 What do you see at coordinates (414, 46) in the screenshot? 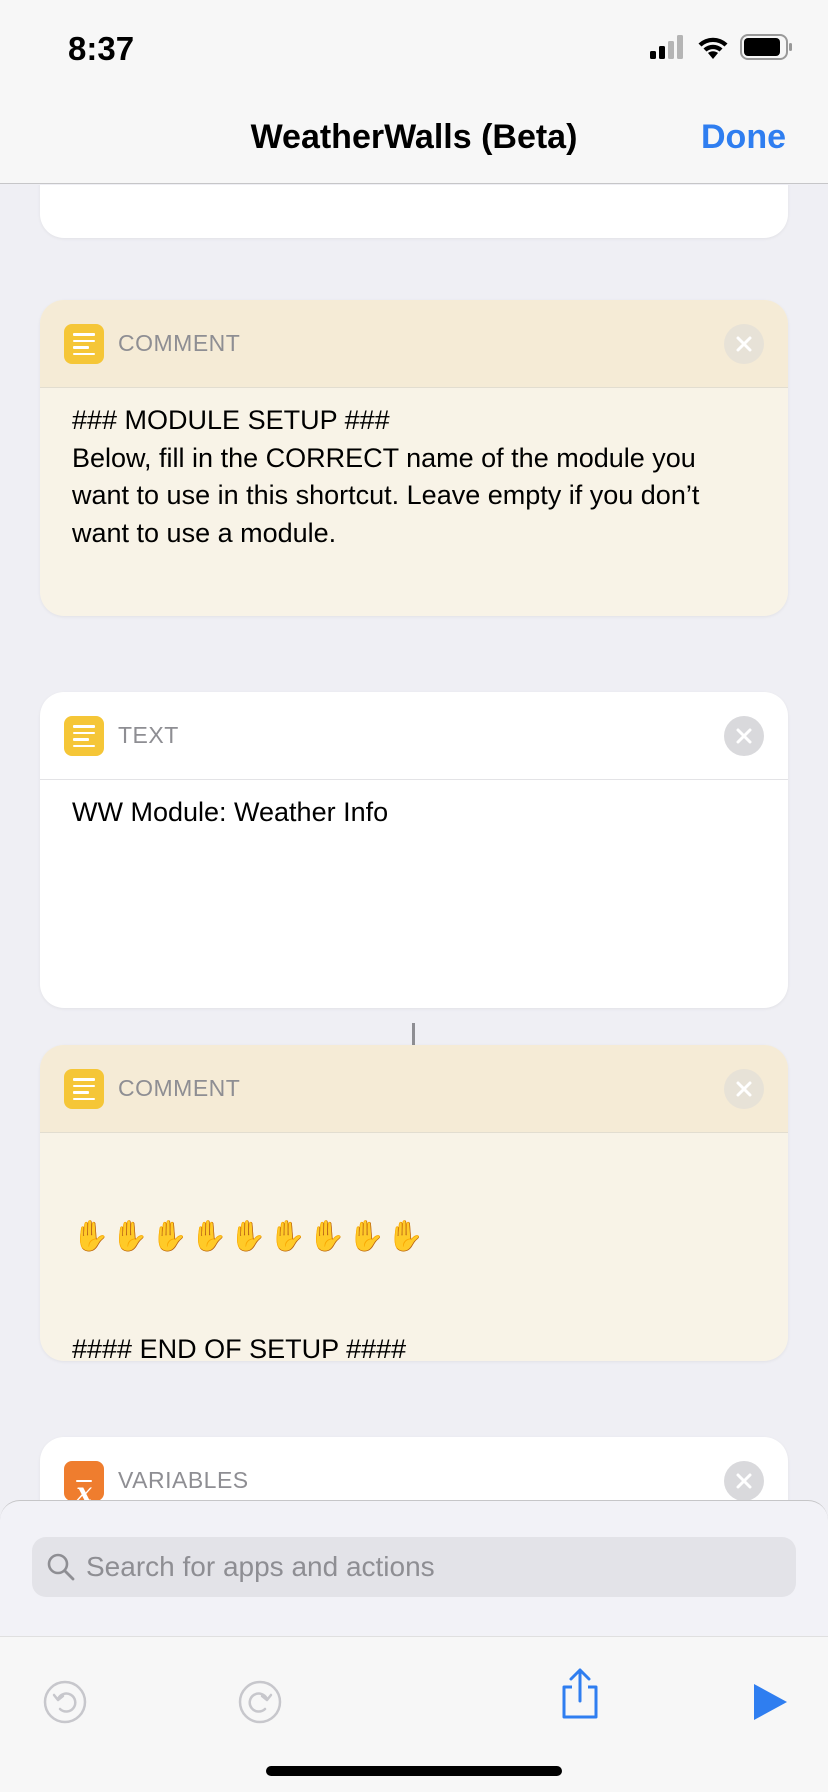
I see `status-bar: 8:37` at bounding box center [414, 46].